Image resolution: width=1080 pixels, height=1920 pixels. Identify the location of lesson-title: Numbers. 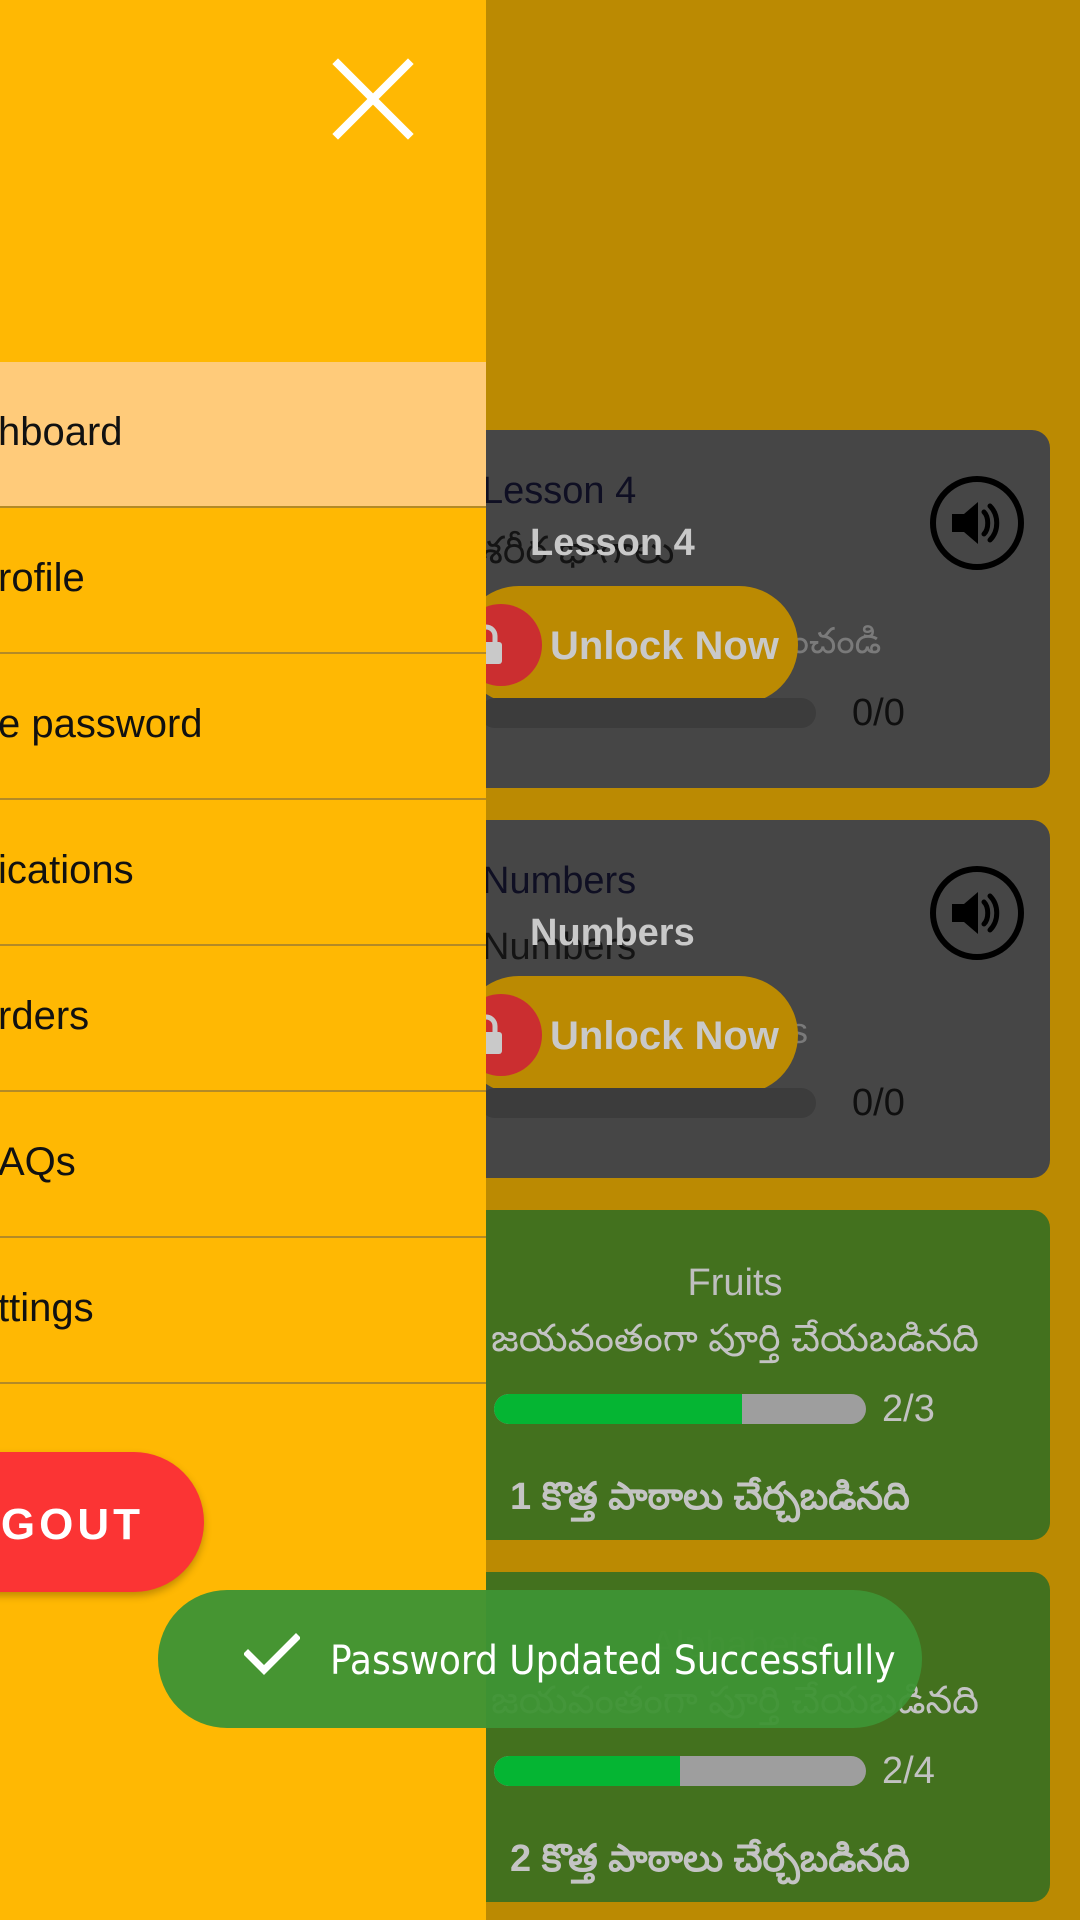
(559, 881).